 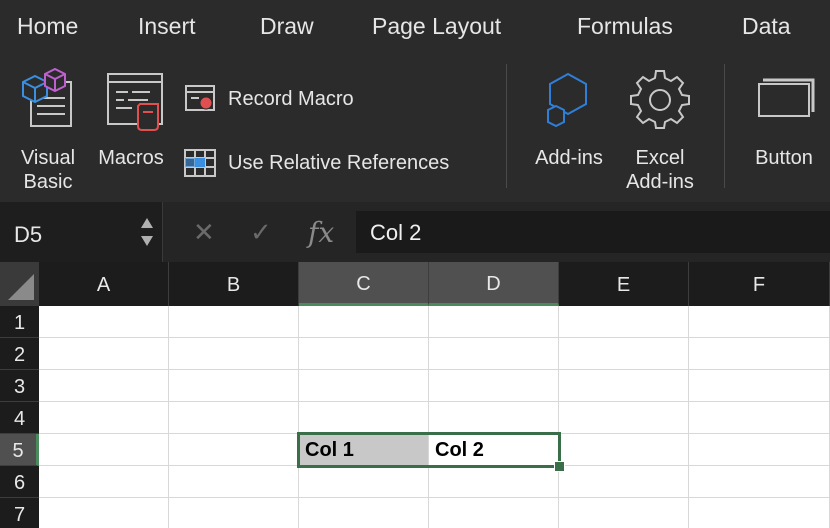 What do you see at coordinates (104, 482) in the screenshot?
I see `cell-a6` at bounding box center [104, 482].